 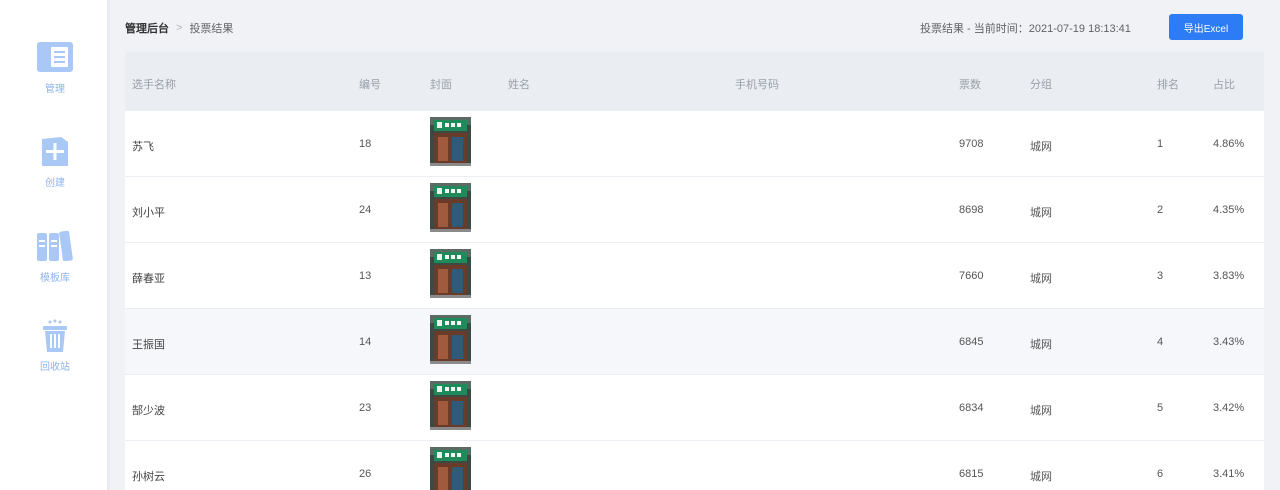 What do you see at coordinates (1229, 342) in the screenshot?
I see `vote-ratio: 3.43%` at bounding box center [1229, 342].